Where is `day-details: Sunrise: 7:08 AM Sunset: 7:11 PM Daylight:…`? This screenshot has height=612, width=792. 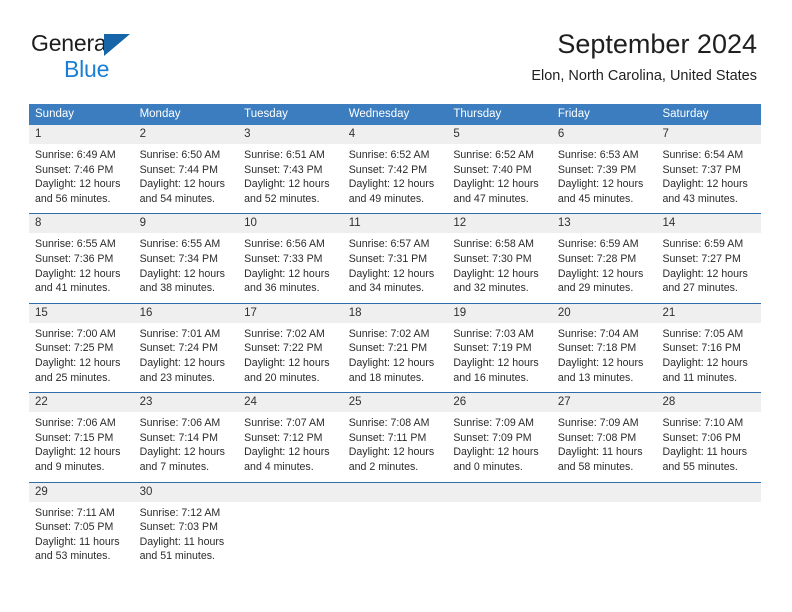 day-details: Sunrise: 7:08 AM Sunset: 7:11 PM Daylight:… is located at coordinates (395, 443).